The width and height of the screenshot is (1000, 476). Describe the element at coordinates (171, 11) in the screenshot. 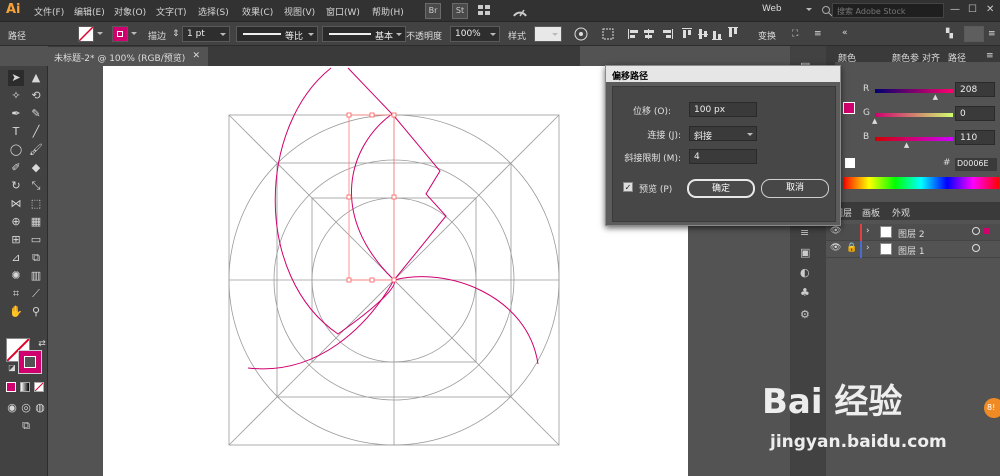

I see `menu-type: 文字(T)` at that location.